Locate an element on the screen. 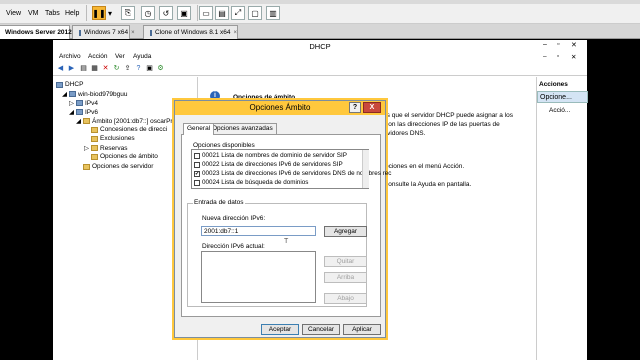 This screenshot has width=640, height=360. options-icon: ⚙ is located at coordinates (160, 69).